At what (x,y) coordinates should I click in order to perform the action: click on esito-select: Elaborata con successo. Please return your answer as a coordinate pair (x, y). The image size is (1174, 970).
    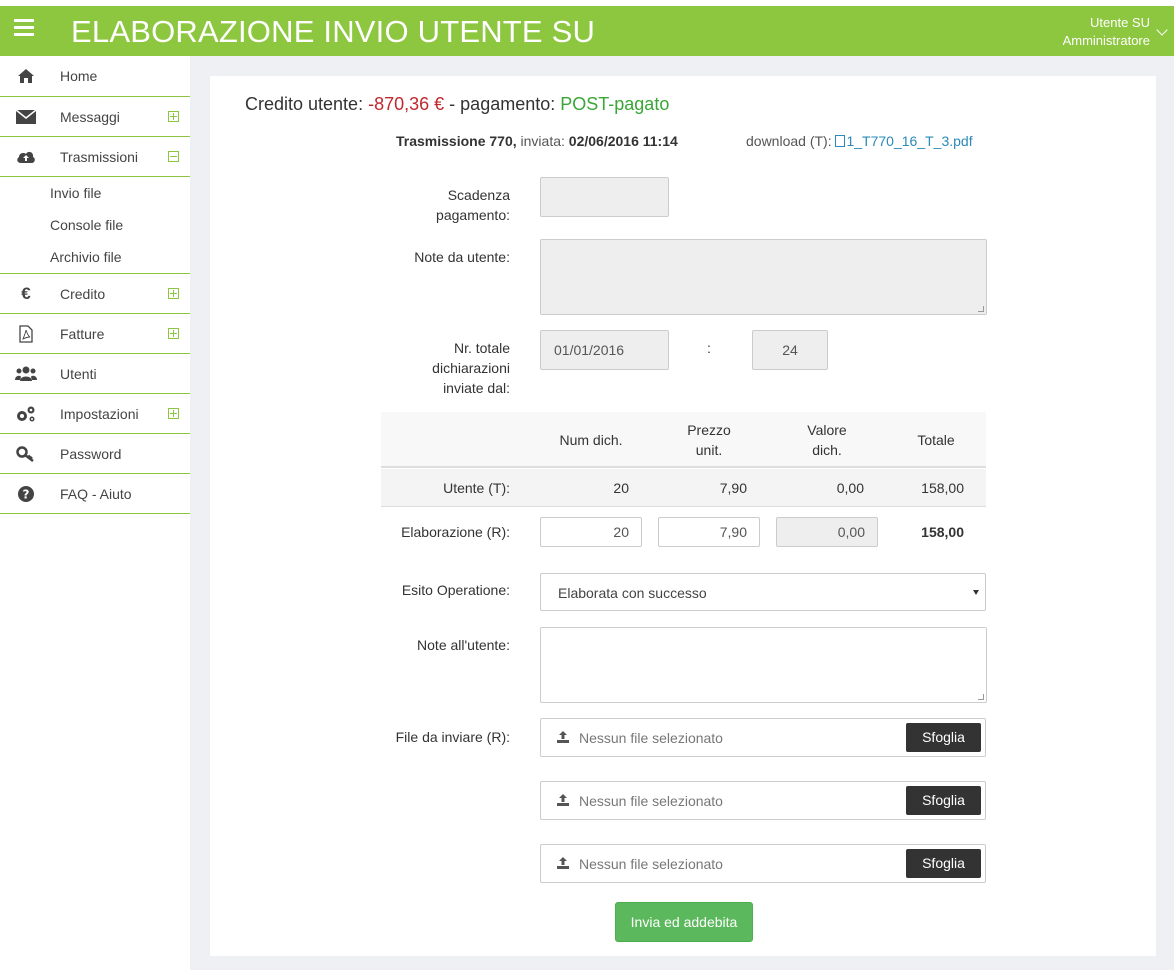
    Looking at the image, I should click on (763, 592).